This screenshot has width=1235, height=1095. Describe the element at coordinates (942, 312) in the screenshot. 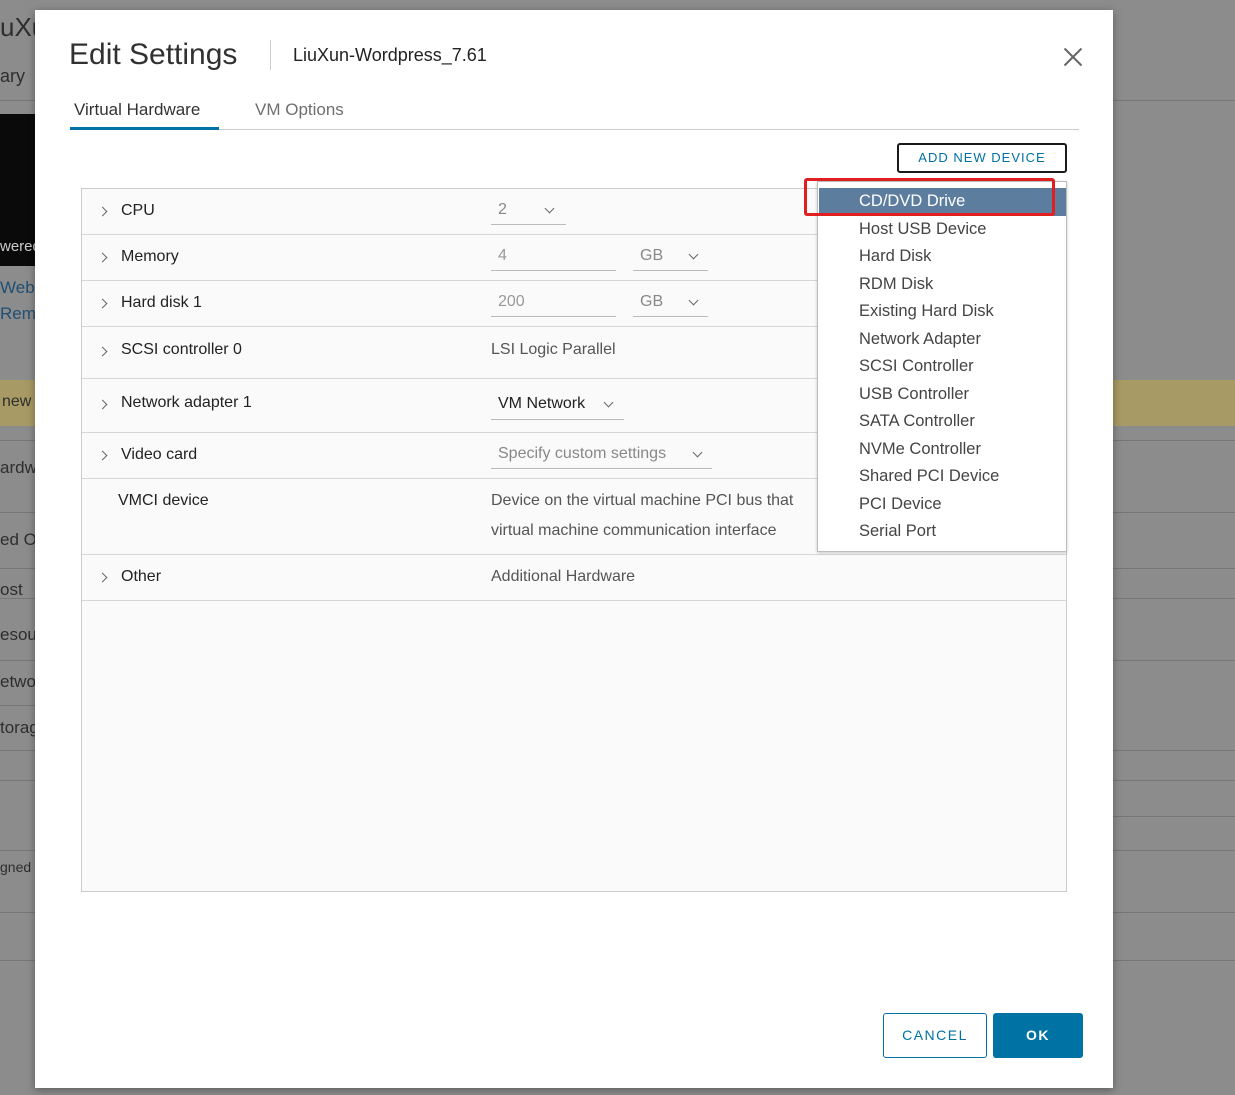

I see `menu-item-existing-hard-disk: Existing Hard Disk` at that location.